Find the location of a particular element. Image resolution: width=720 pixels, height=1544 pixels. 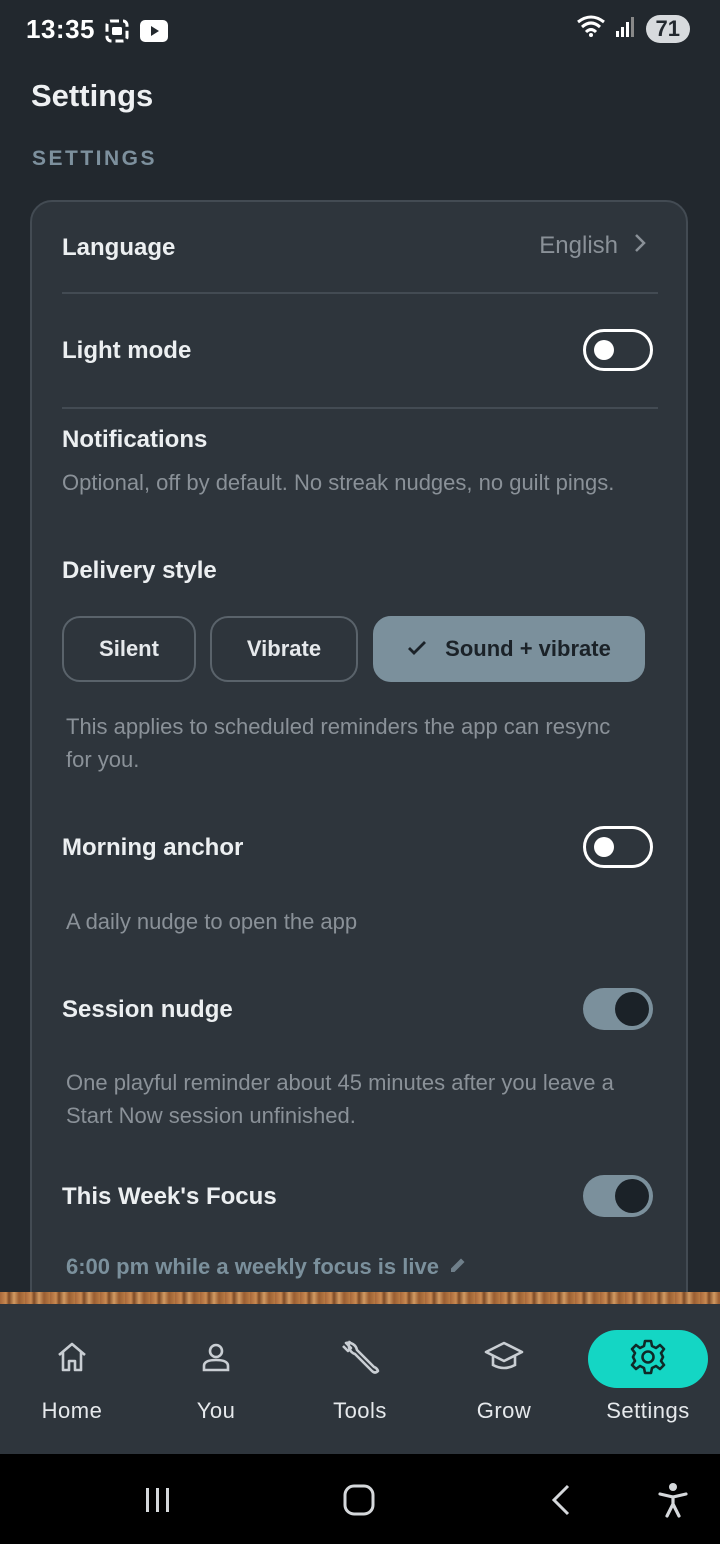

nav-item-you: You is located at coordinates (216, 1379).